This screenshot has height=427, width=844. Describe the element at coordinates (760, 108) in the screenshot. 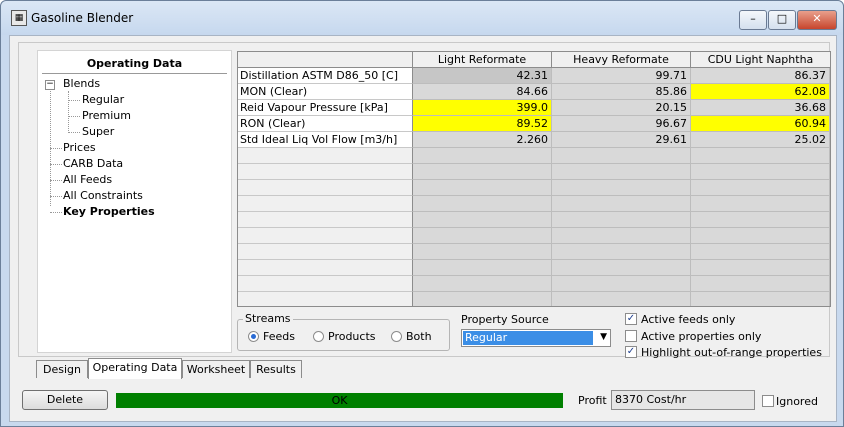

I see `grid-cell: 36.68` at that location.